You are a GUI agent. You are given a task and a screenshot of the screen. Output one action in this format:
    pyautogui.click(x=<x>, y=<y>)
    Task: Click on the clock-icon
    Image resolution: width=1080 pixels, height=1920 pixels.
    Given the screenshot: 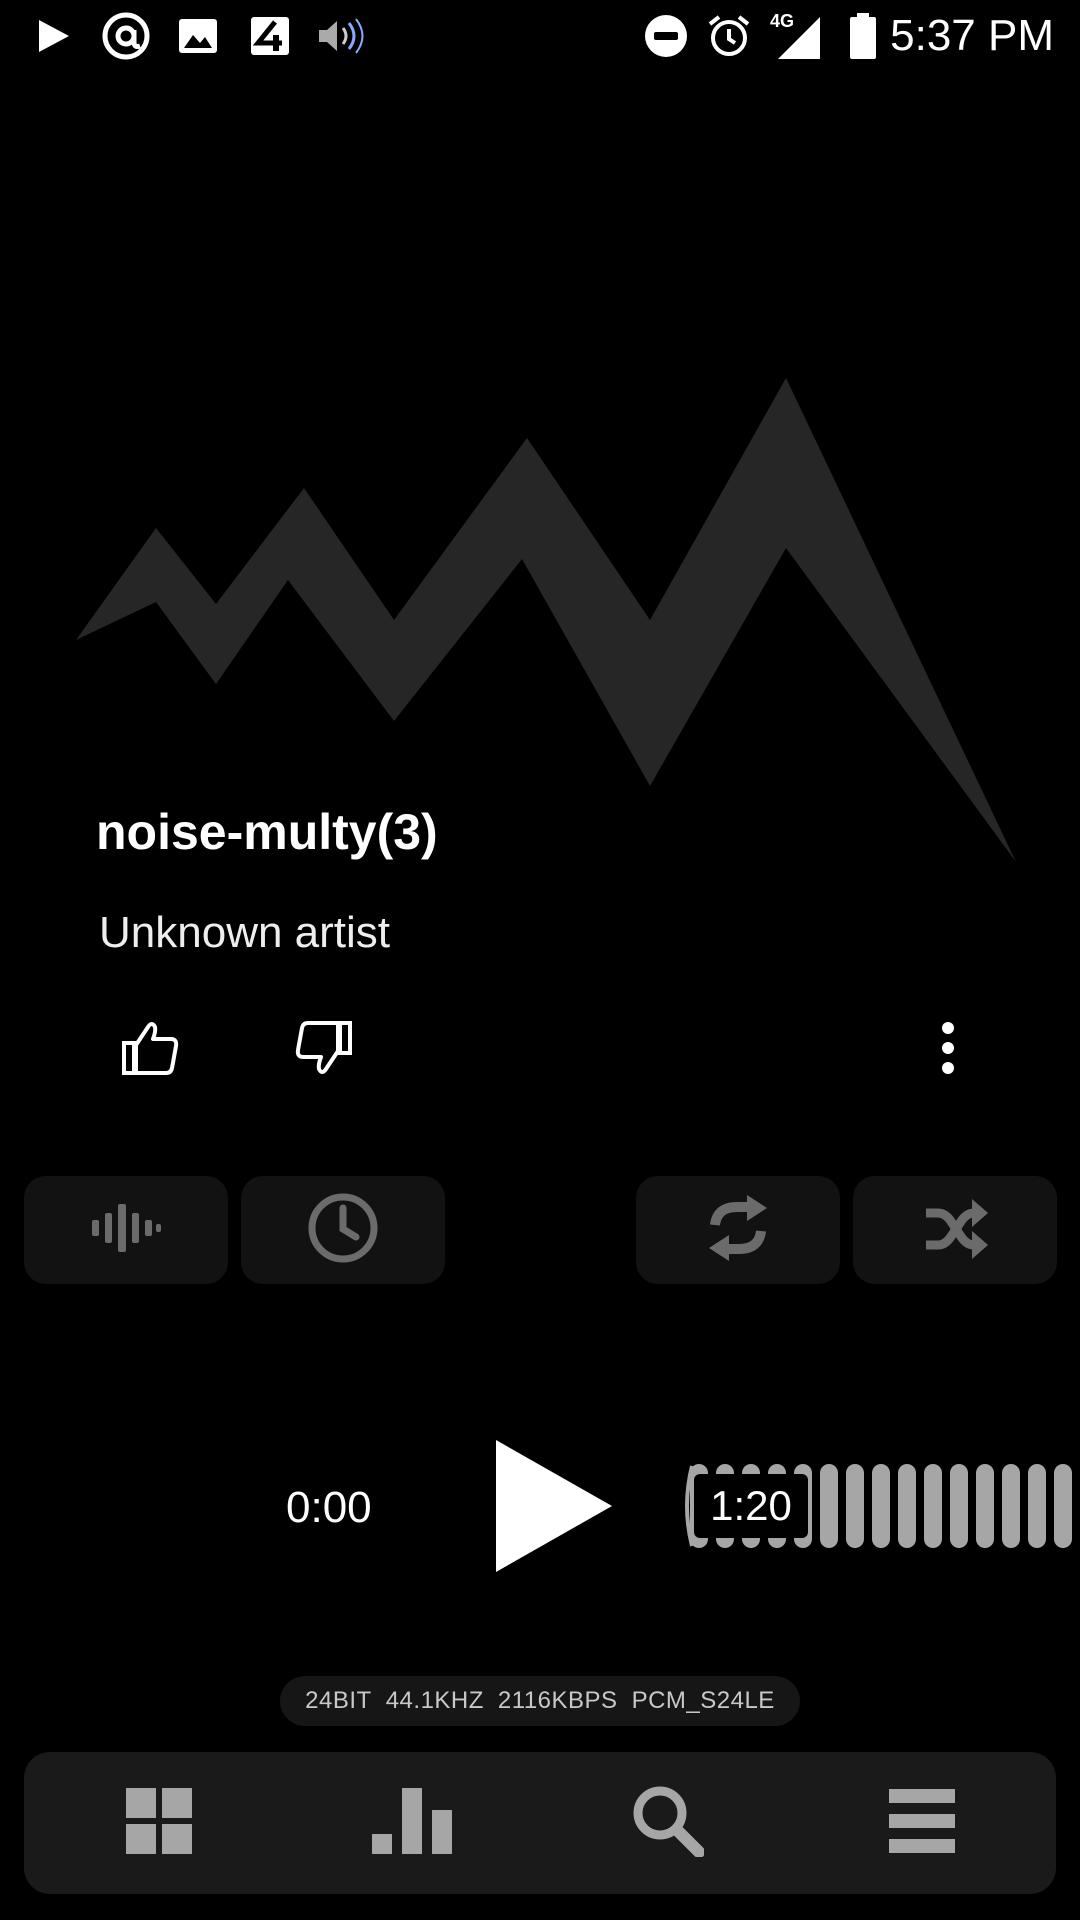 What is the action you would take?
    pyautogui.click(x=343, y=1230)
    